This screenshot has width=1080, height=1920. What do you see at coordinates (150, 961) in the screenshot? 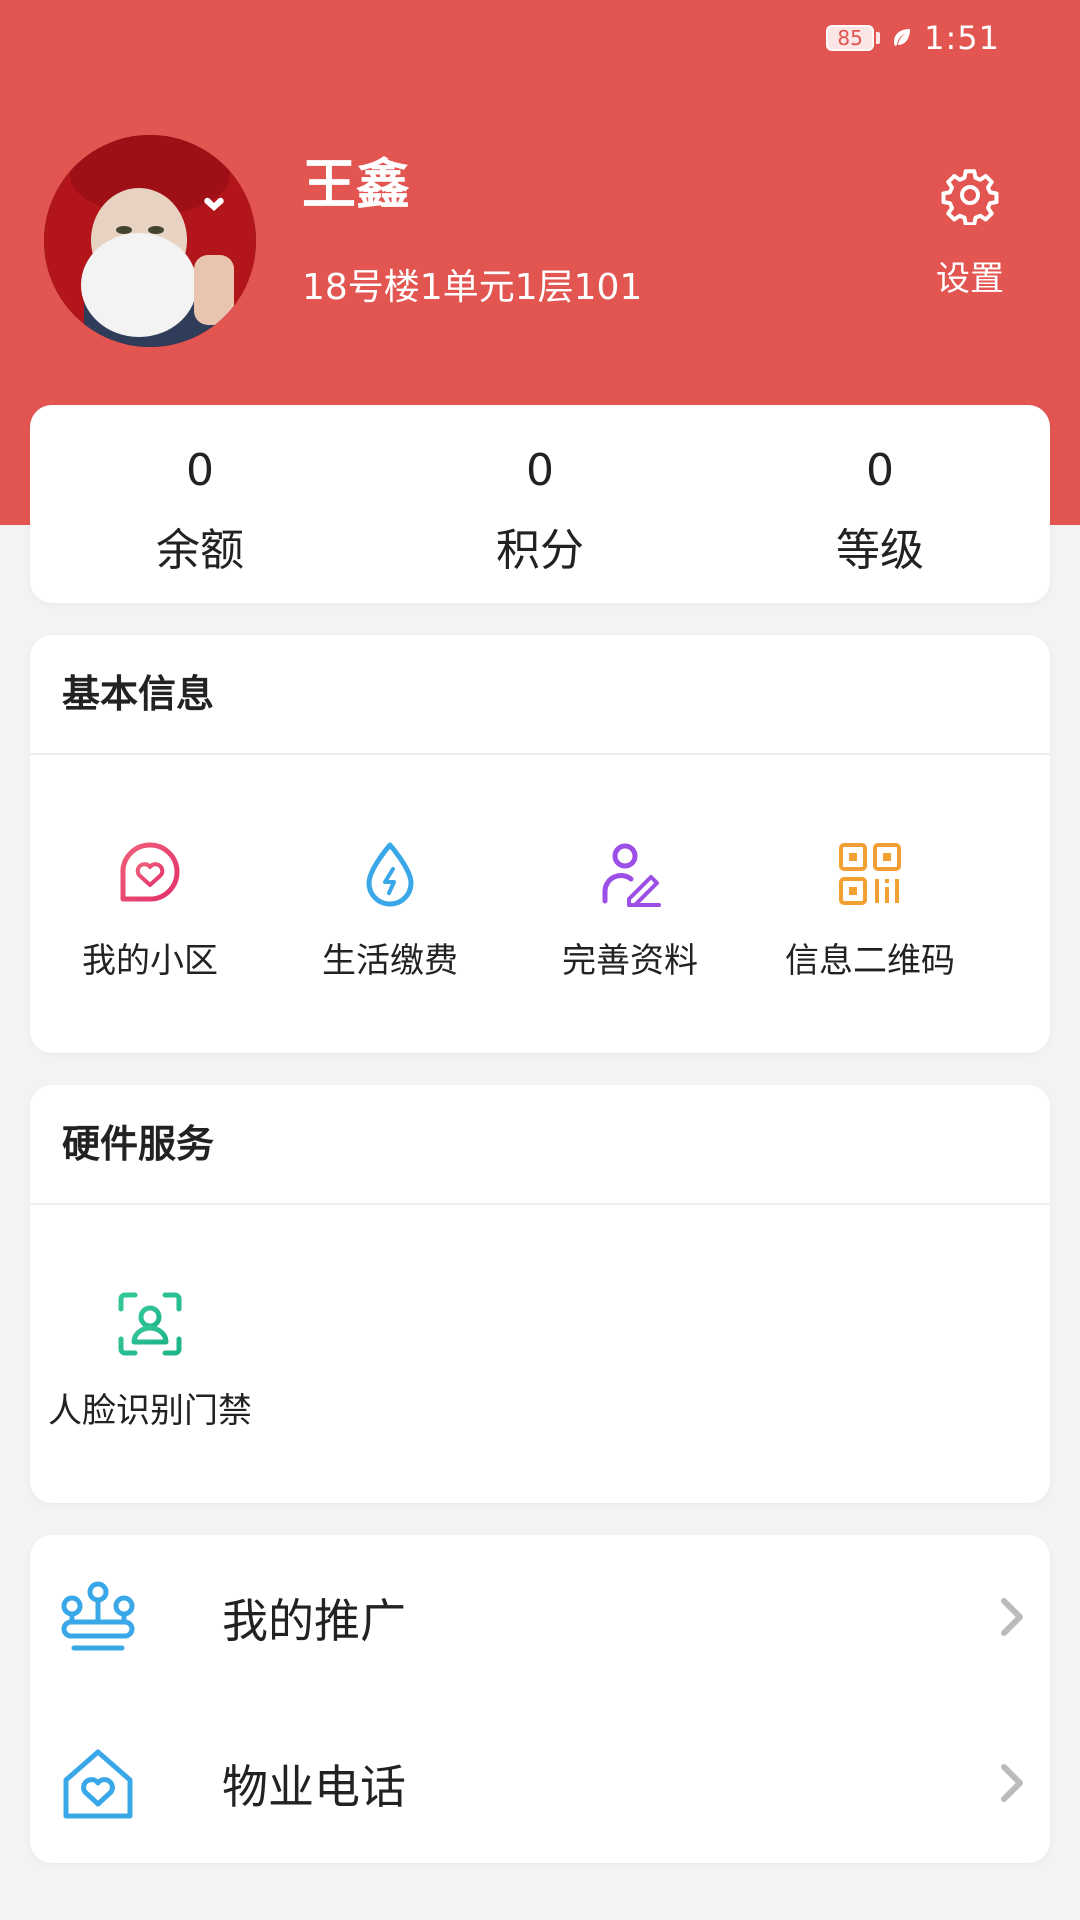
I see `grid-item-label: 我的小区` at bounding box center [150, 961].